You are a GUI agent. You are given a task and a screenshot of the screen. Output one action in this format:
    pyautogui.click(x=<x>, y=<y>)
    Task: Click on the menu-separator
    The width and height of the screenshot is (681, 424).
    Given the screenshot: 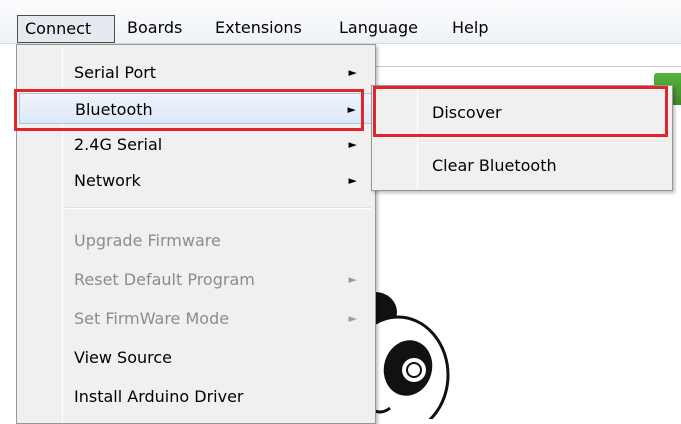 What is the action you would take?
    pyautogui.click(x=218, y=208)
    